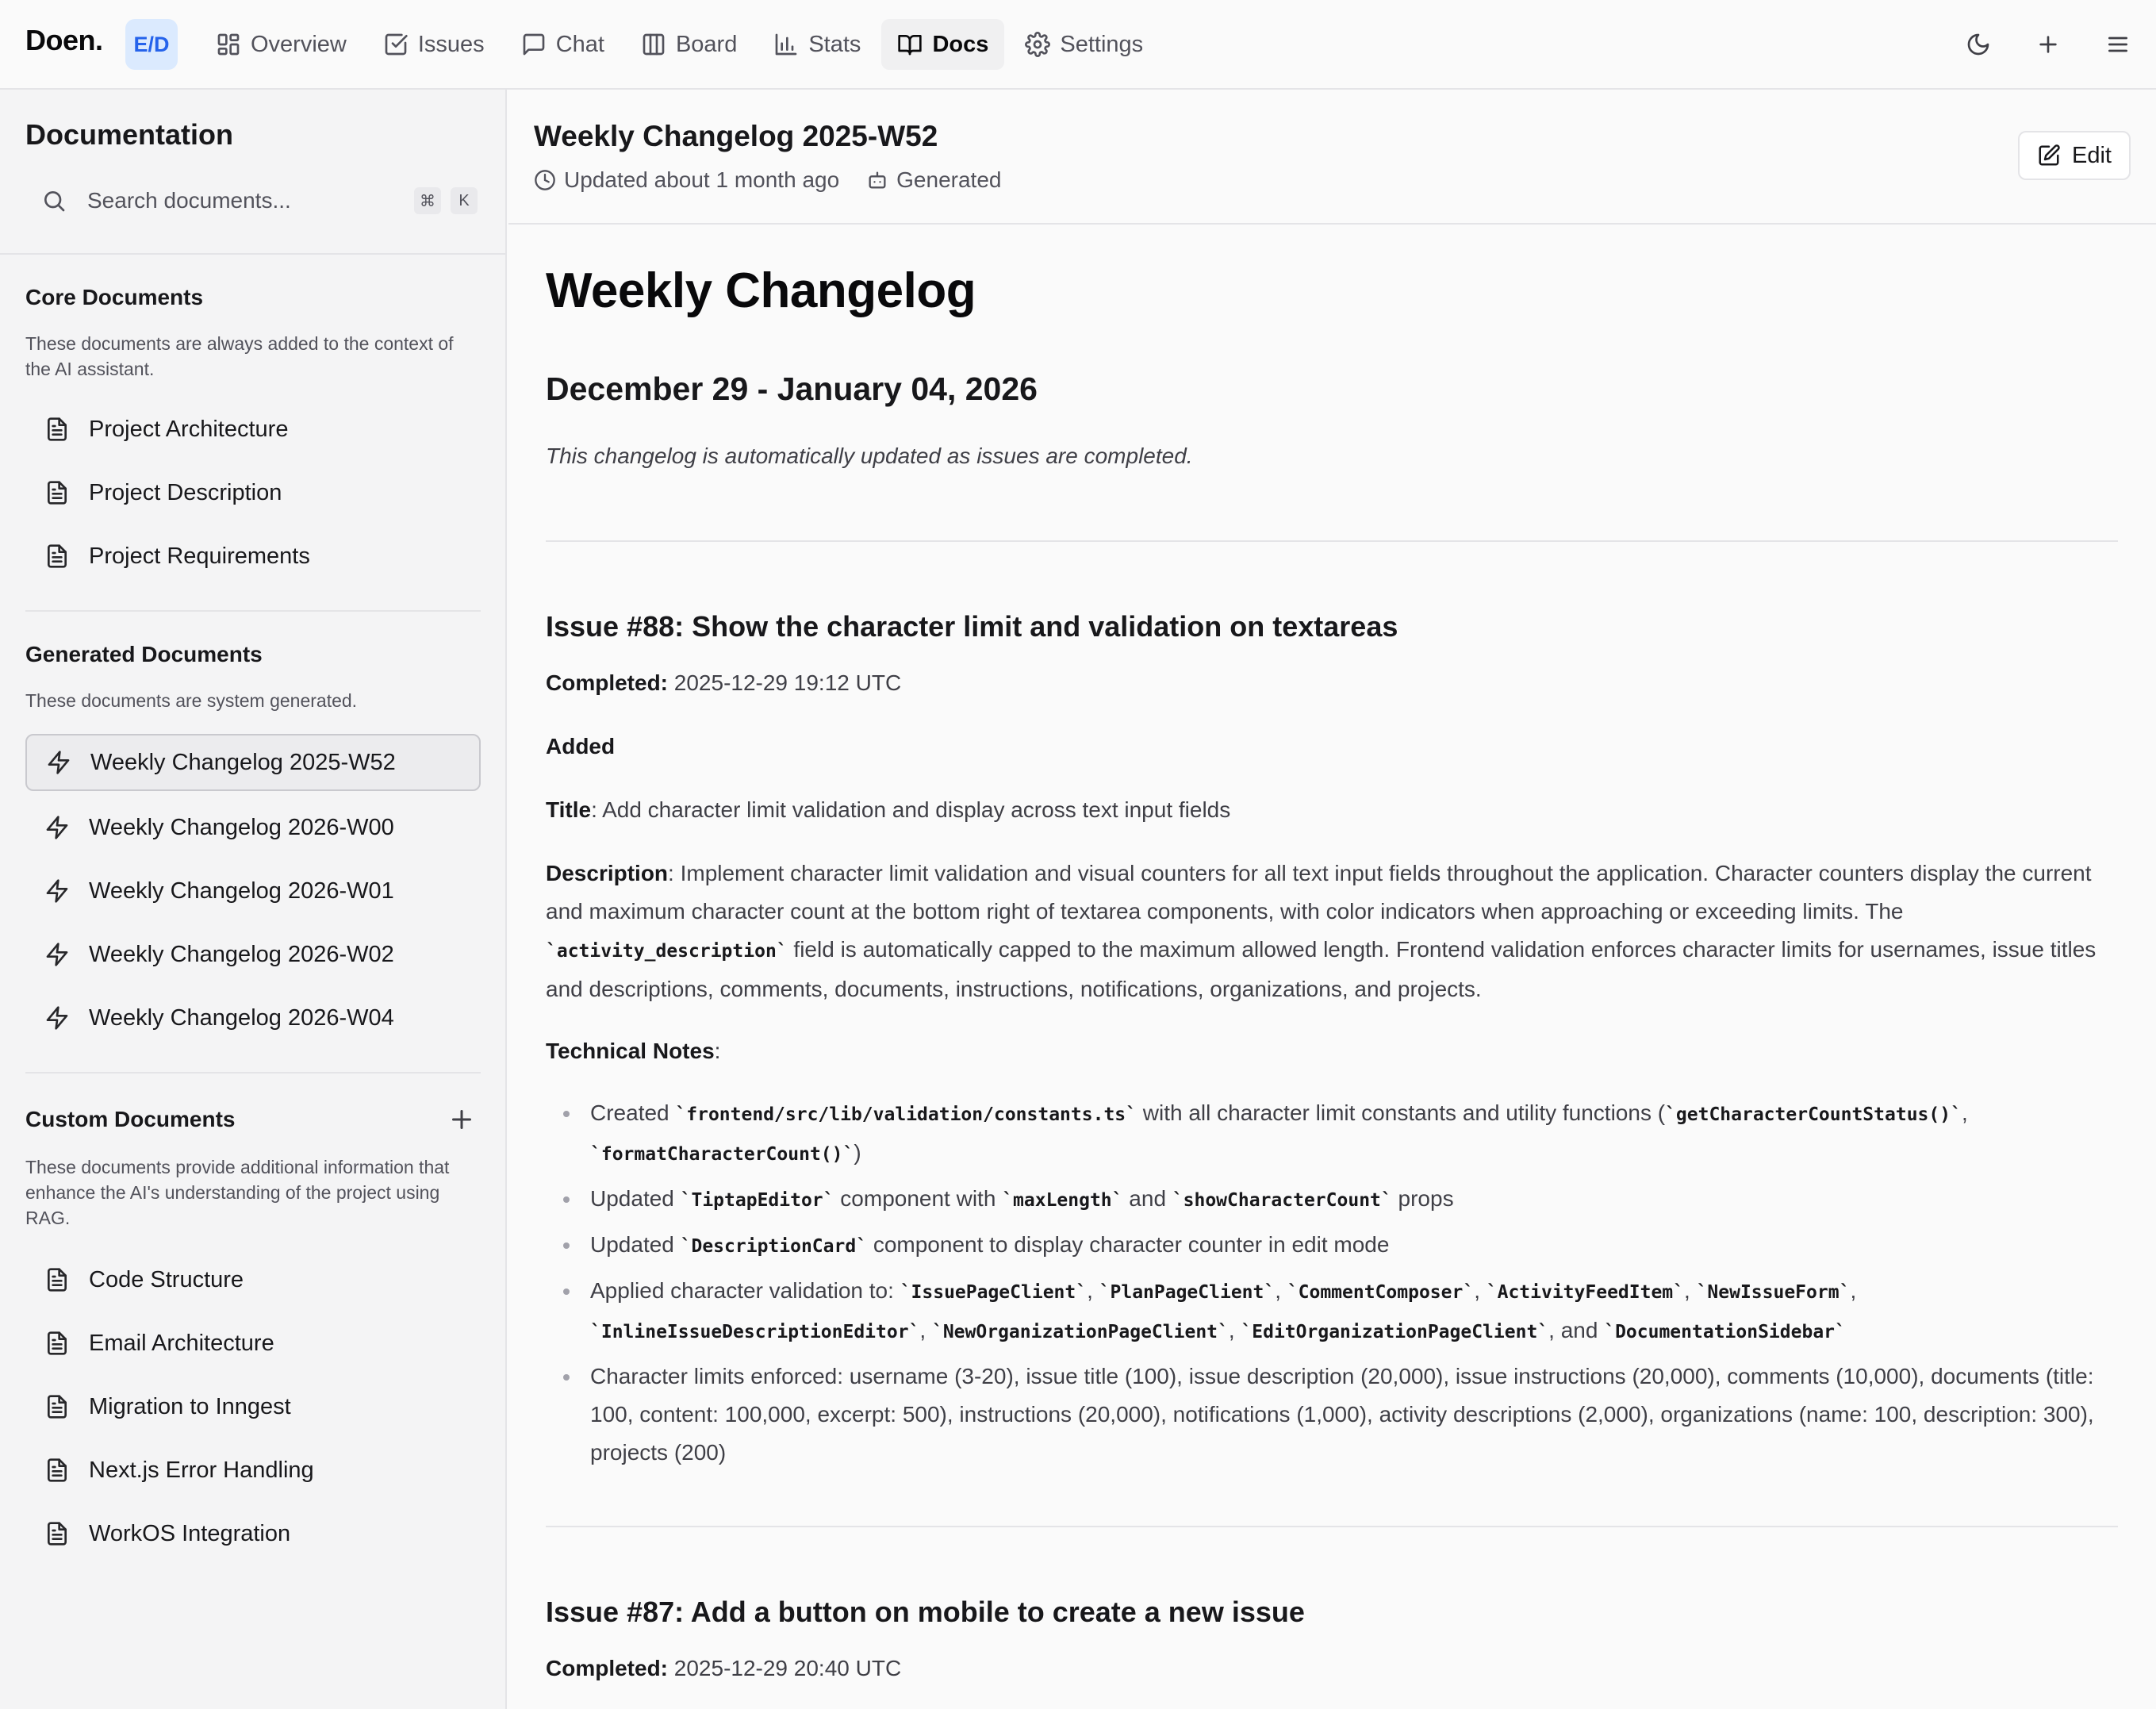 The image size is (2156, 1709). Describe the element at coordinates (114, 297) in the screenshot. I see `core-docs-title: Core Documents` at that location.